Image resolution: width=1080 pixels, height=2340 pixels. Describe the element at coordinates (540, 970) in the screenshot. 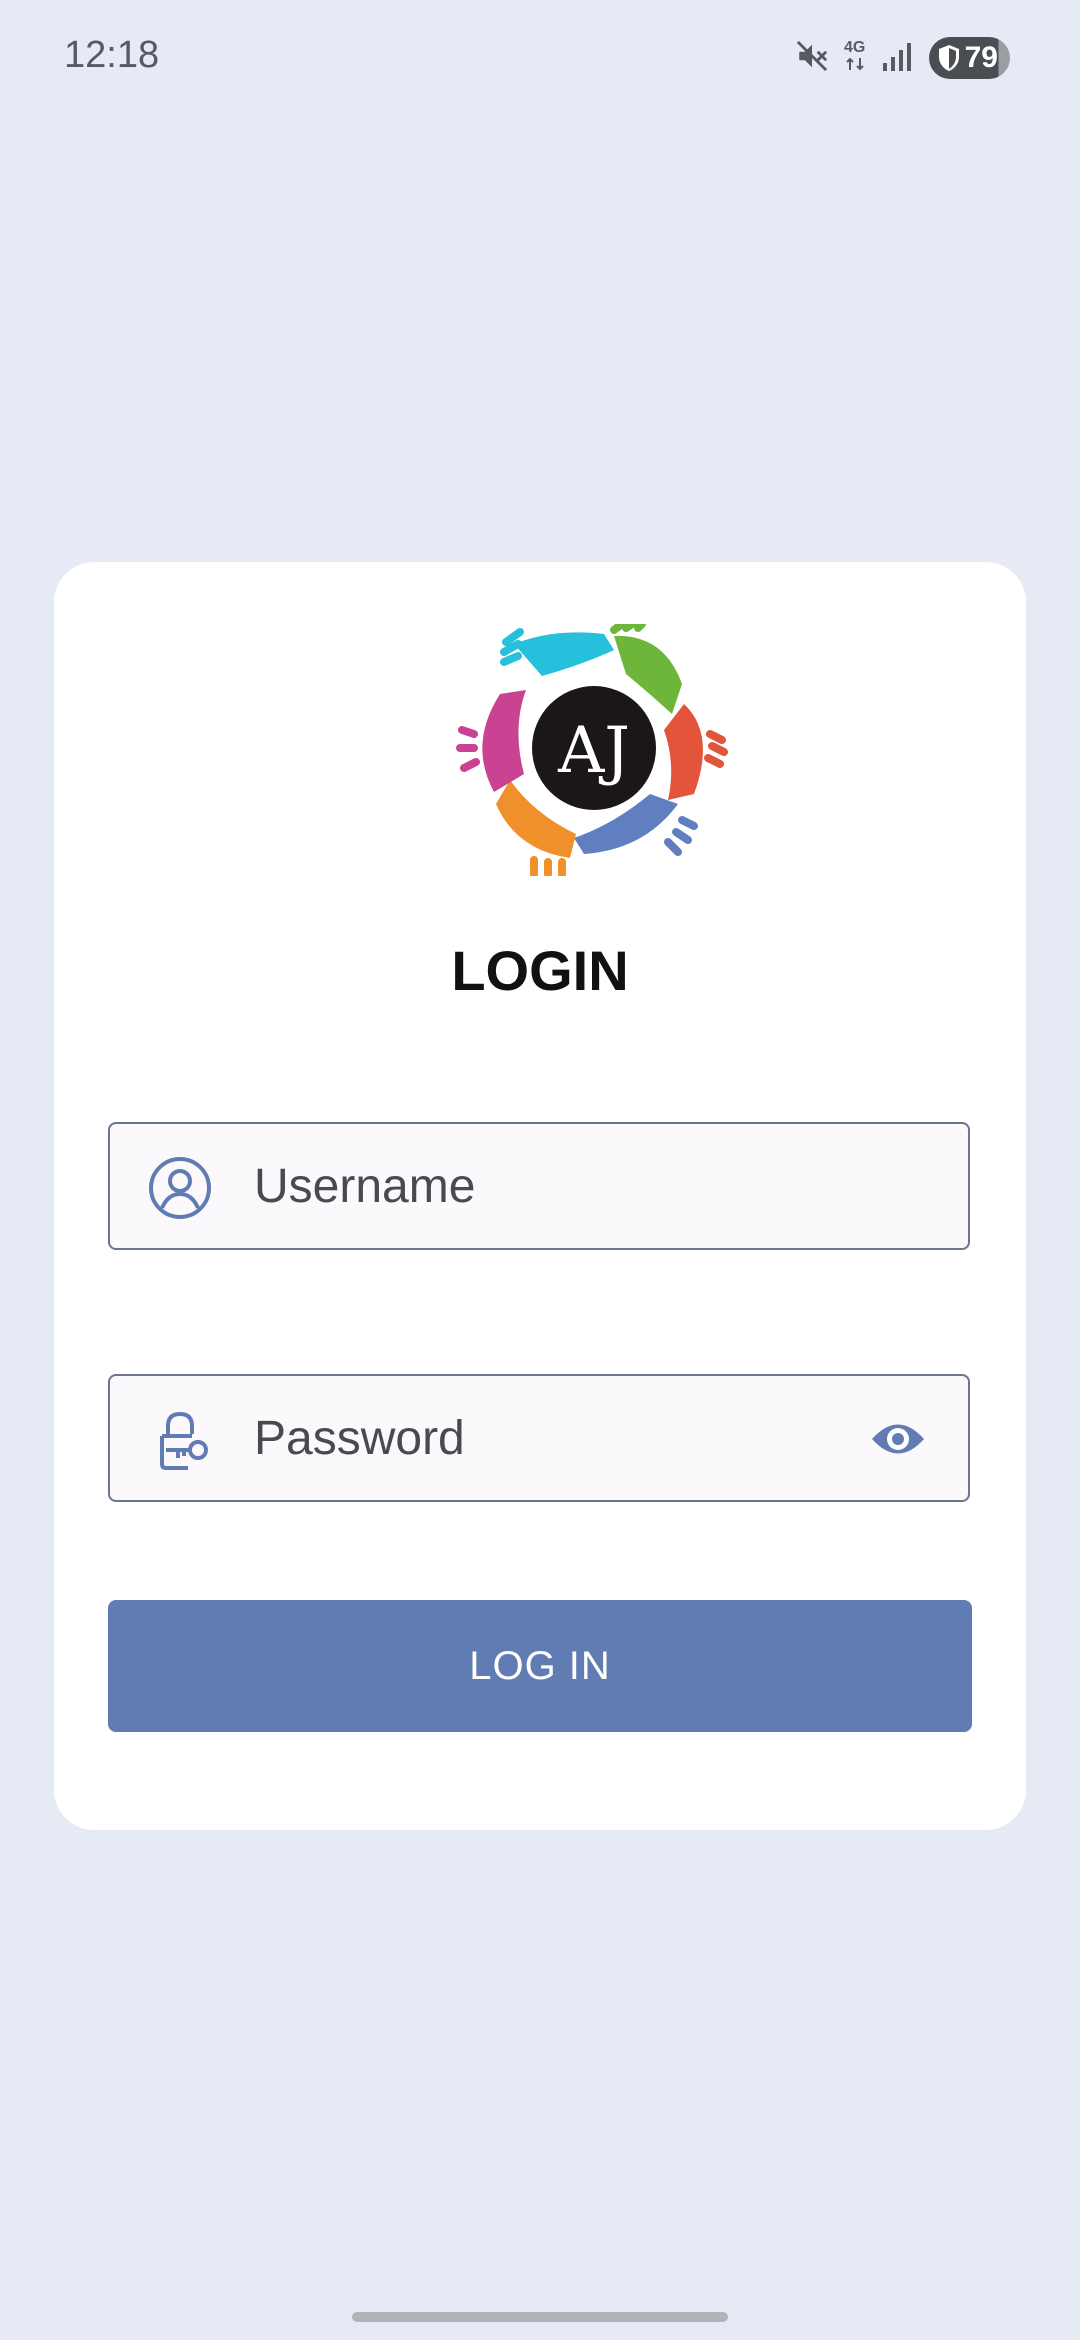

I see `page-title: LOGIN` at that location.